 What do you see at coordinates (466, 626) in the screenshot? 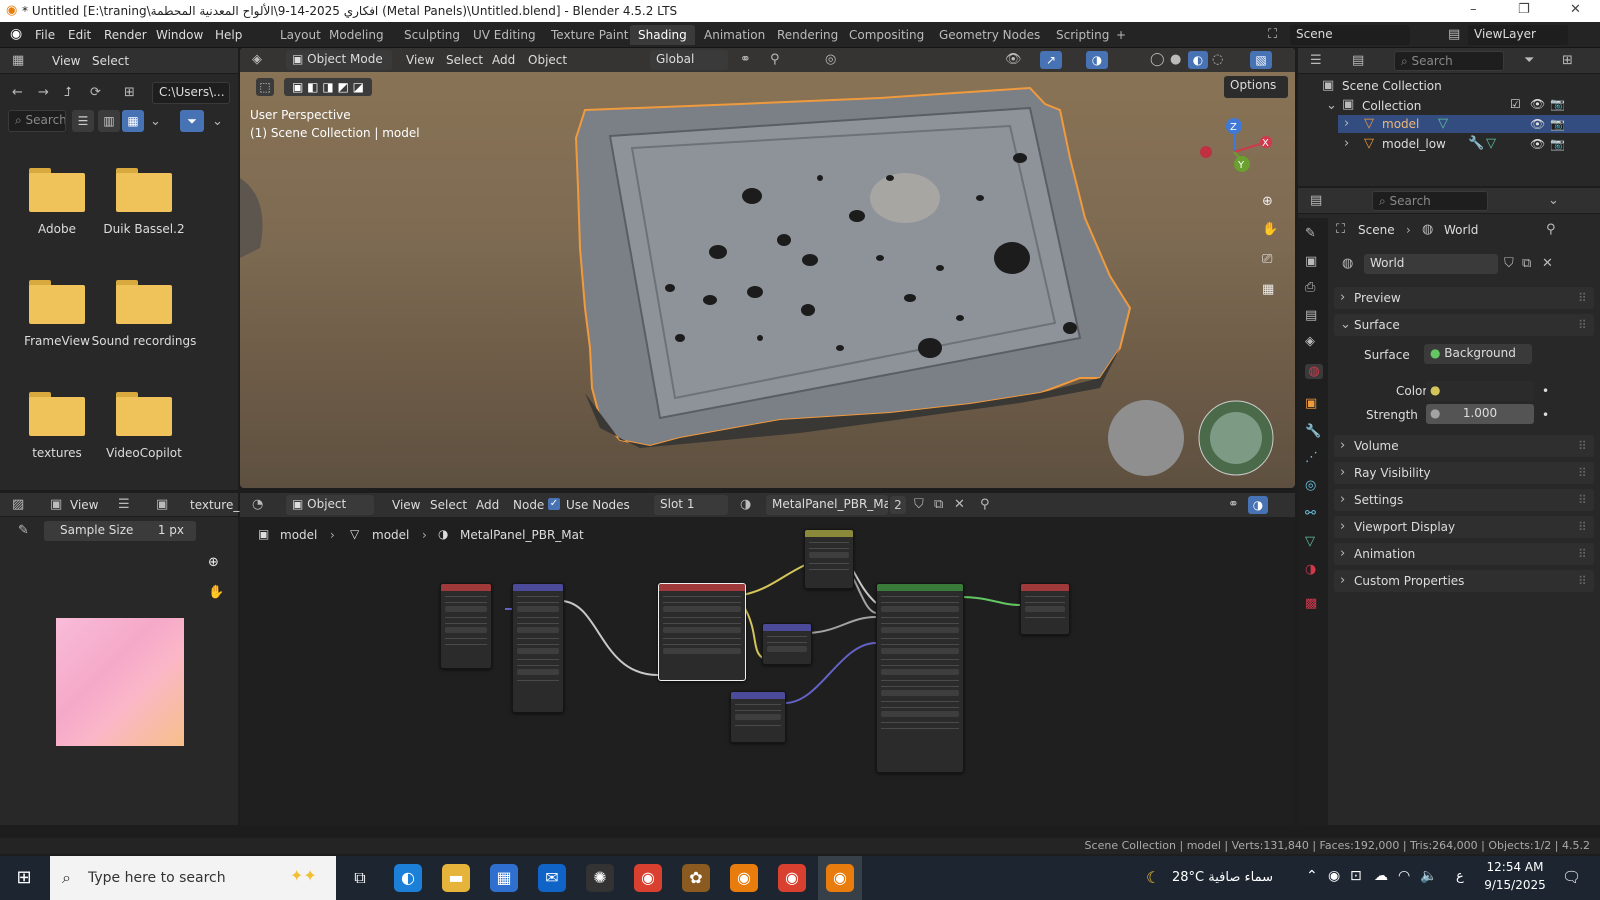
I see `node-texture-coordinate` at bounding box center [466, 626].